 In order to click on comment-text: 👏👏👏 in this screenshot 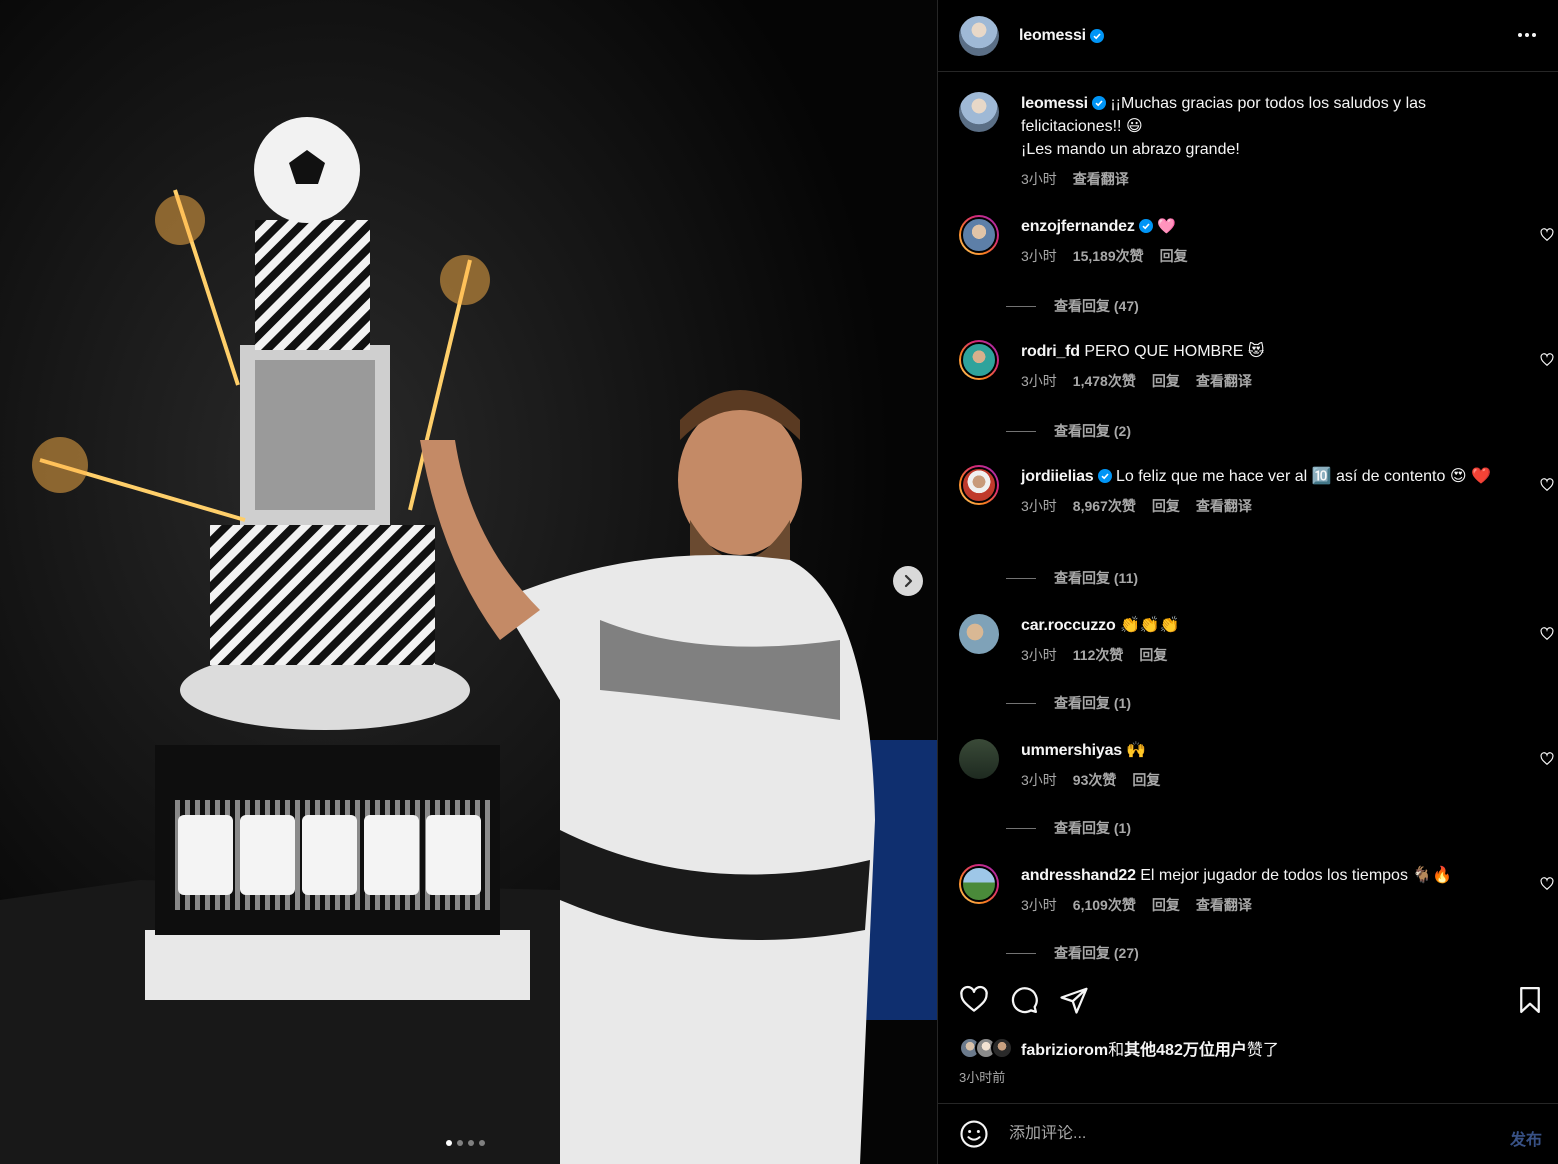, I will do `click(1149, 625)`.